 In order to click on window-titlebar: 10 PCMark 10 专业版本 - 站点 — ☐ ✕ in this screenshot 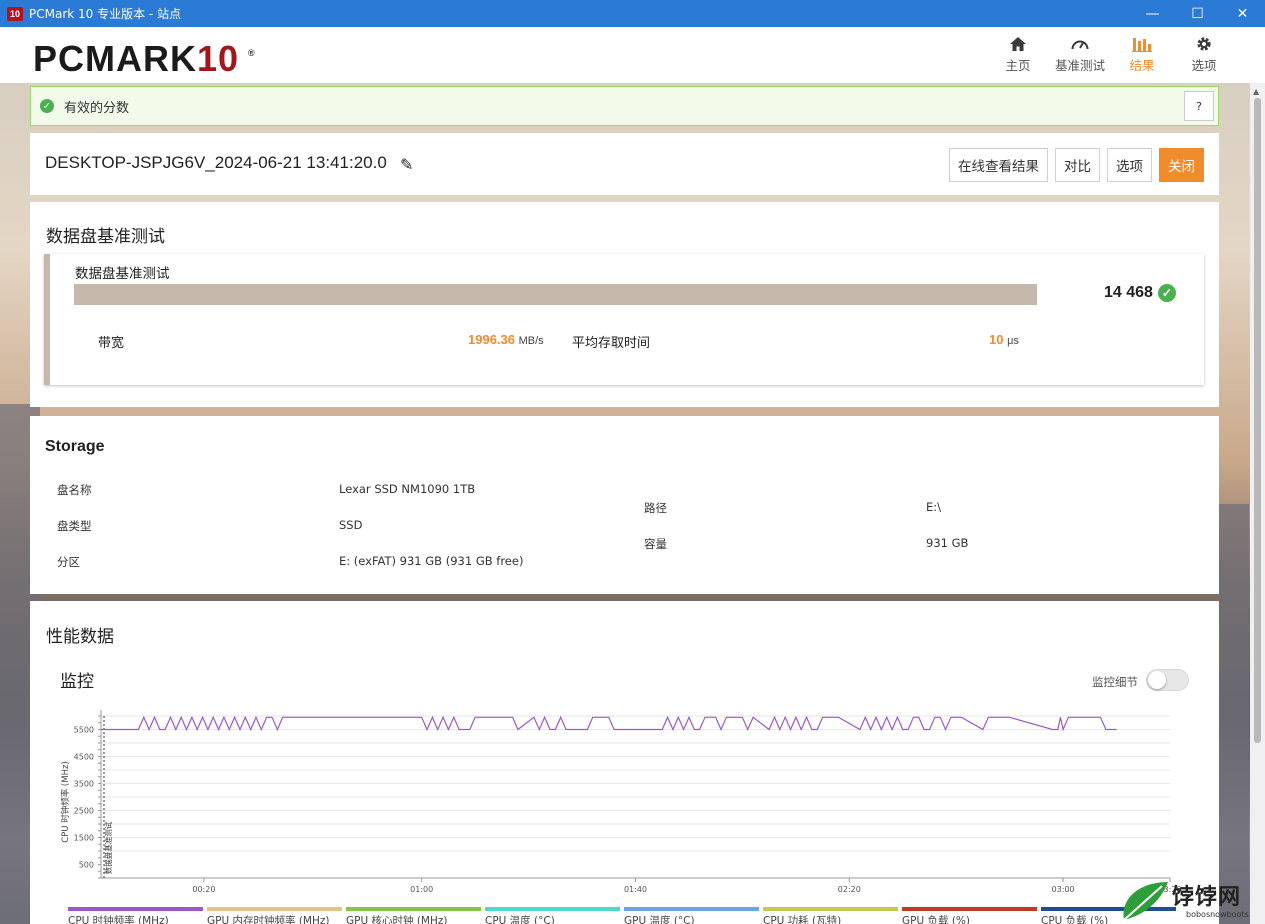, I will do `click(632, 13)`.